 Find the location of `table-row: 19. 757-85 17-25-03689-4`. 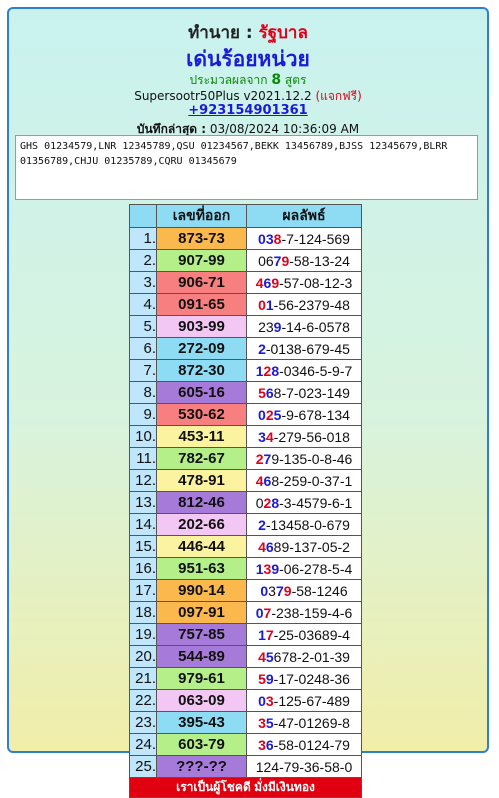

table-row: 19. 757-85 17-25-03689-4 is located at coordinates (245, 634).